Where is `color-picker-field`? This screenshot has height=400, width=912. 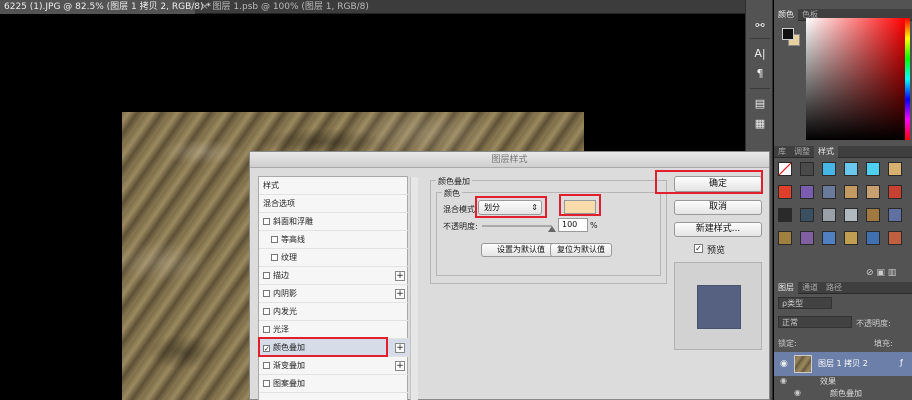 color-picker-field is located at coordinates (856, 79).